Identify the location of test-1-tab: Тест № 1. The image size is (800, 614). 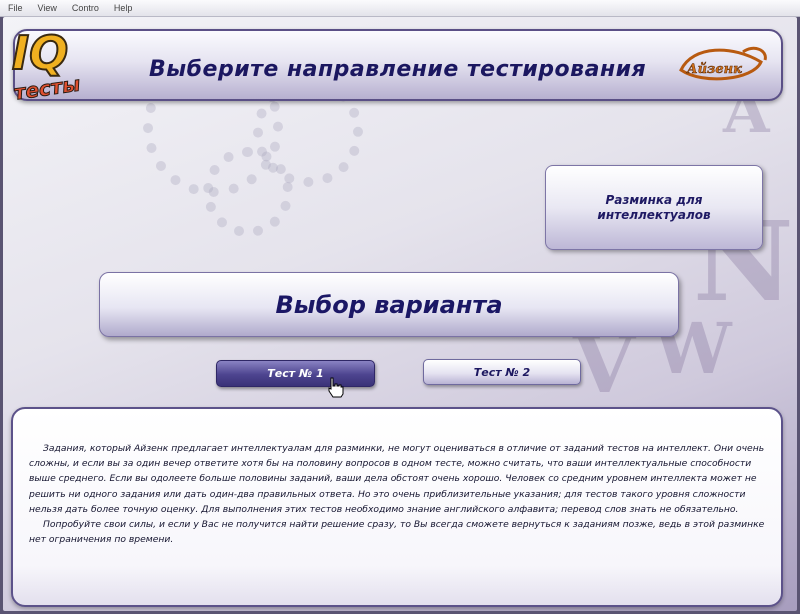
(295, 373).